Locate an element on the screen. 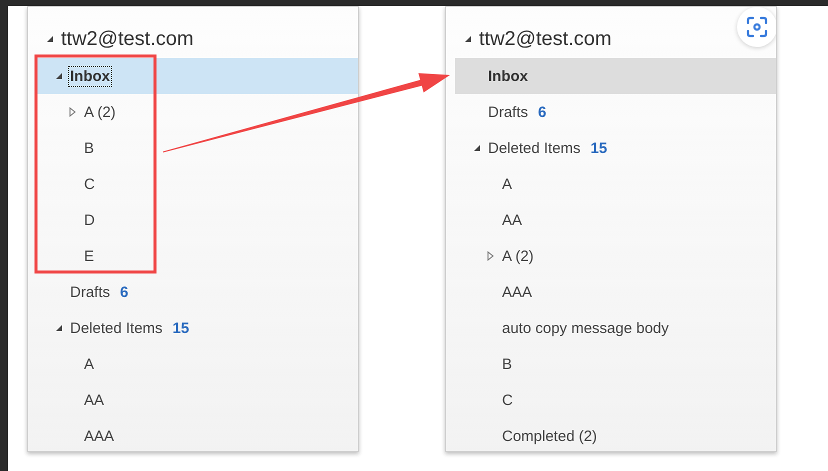 Image resolution: width=828 pixels, height=471 pixels. scan-icon is located at coordinates (757, 27).